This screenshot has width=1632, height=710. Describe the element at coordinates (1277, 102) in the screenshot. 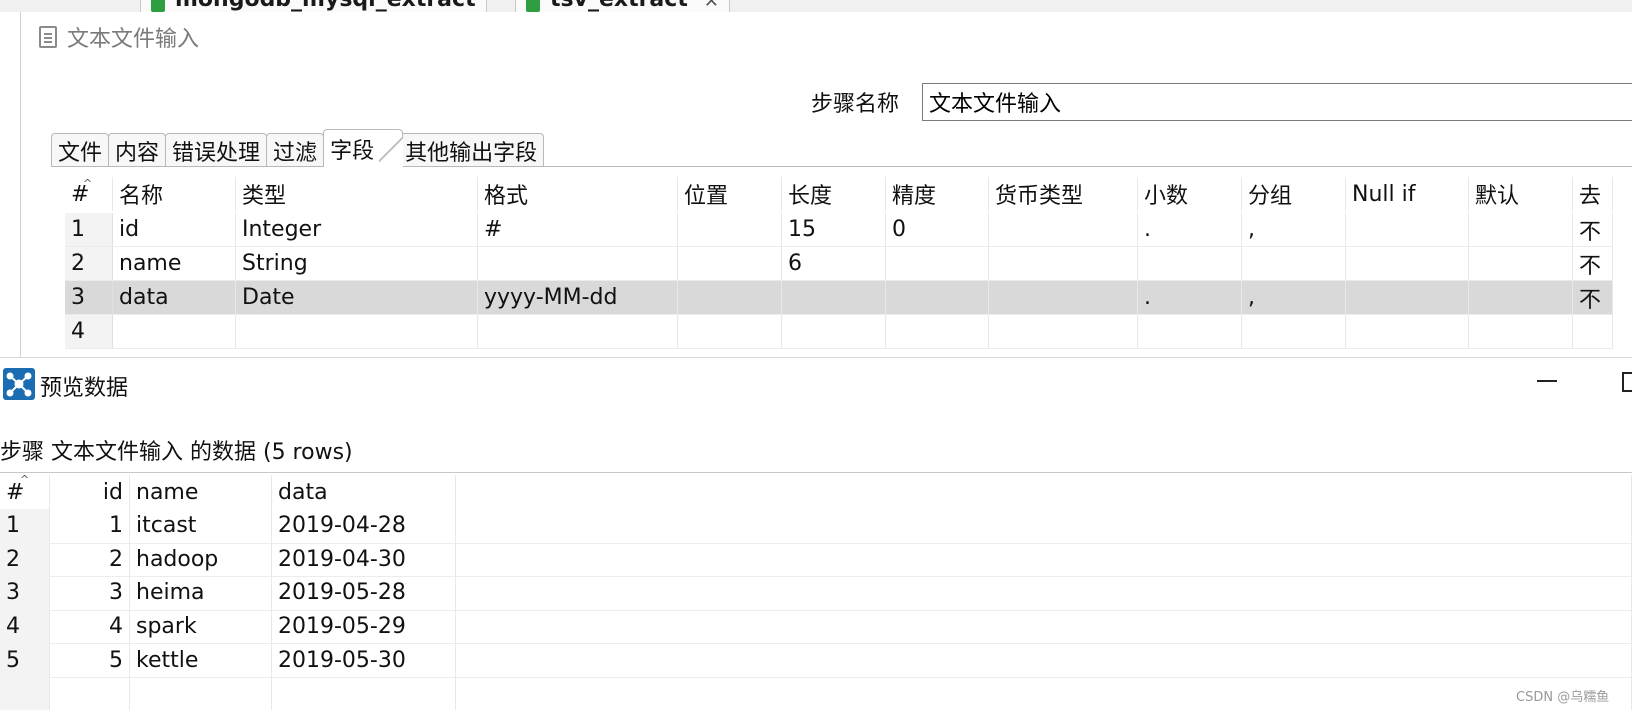

I see `step-name-input` at that location.